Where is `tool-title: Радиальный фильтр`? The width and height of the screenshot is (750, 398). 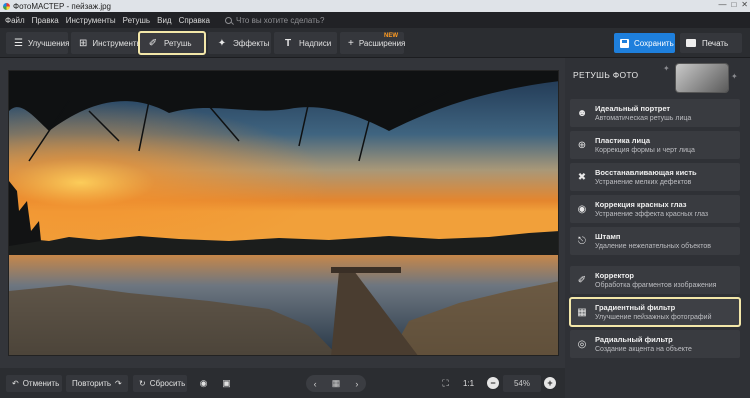
tool-title: Радиальный фильтр is located at coordinates (634, 339).